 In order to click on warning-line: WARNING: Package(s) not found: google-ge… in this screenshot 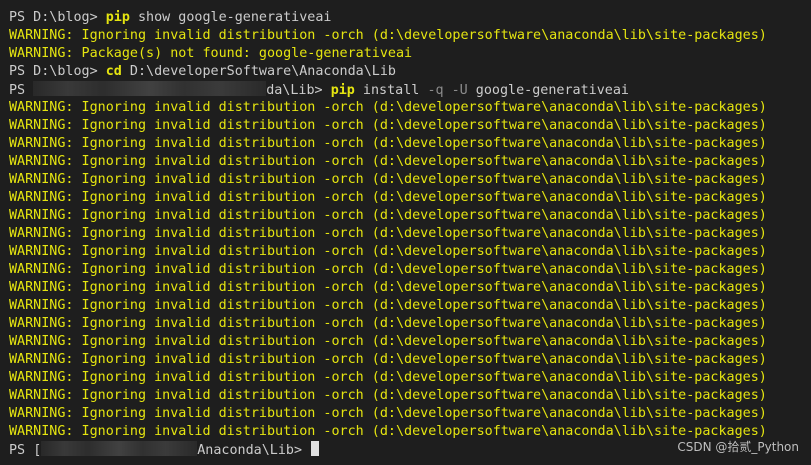, I will do `click(211, 53)`.